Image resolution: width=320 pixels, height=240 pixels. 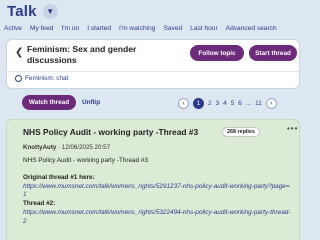 What do you see at coordinates (198, 103) in the screenshot?
I see `page-current: 1` at bounding box center [198, 103].